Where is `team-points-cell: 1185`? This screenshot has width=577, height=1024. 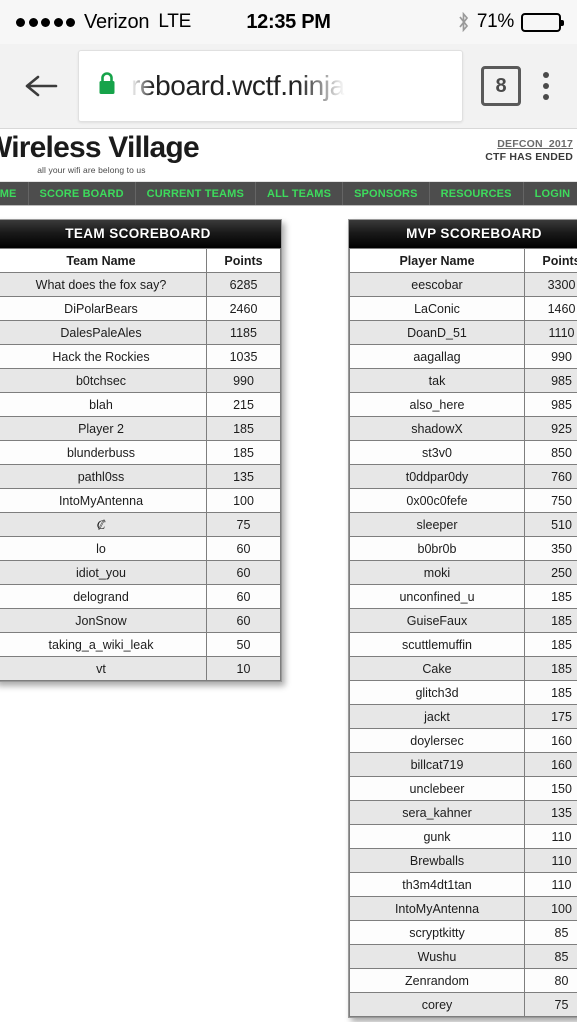
team-points-cell: 1185 is located at coordinates (243, 332).